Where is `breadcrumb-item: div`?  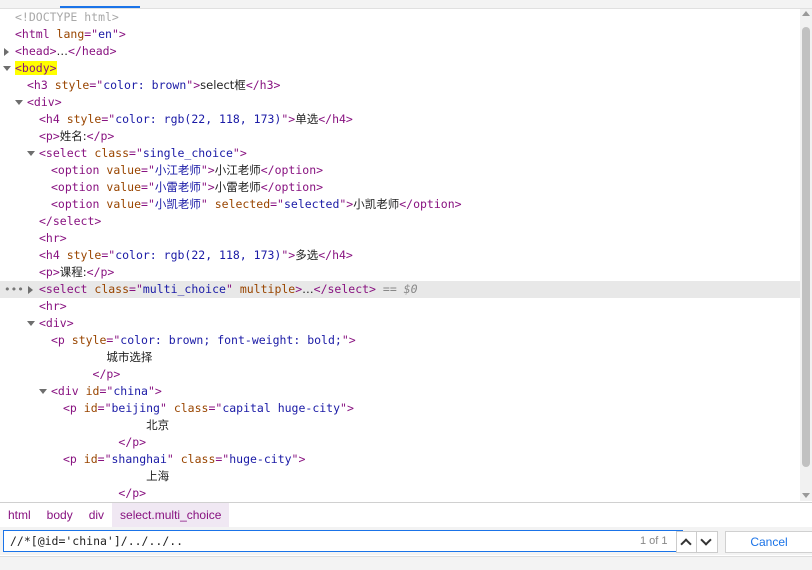
breadcrumb-item: div is located at coordinates (96, 515).